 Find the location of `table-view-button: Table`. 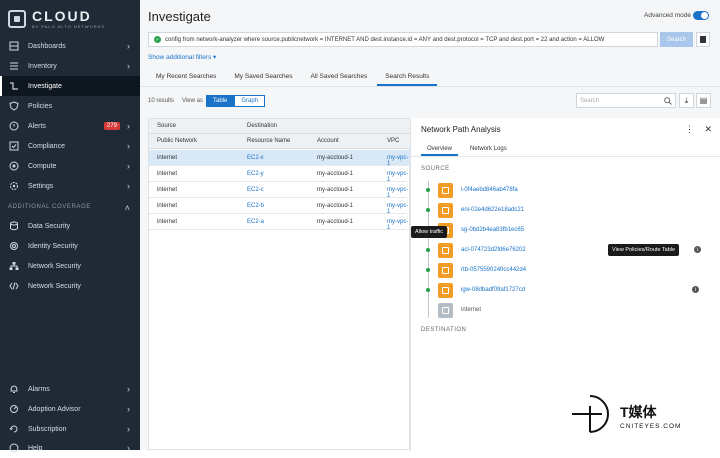

table-view-button: Table is located at coordinates (220, 101).